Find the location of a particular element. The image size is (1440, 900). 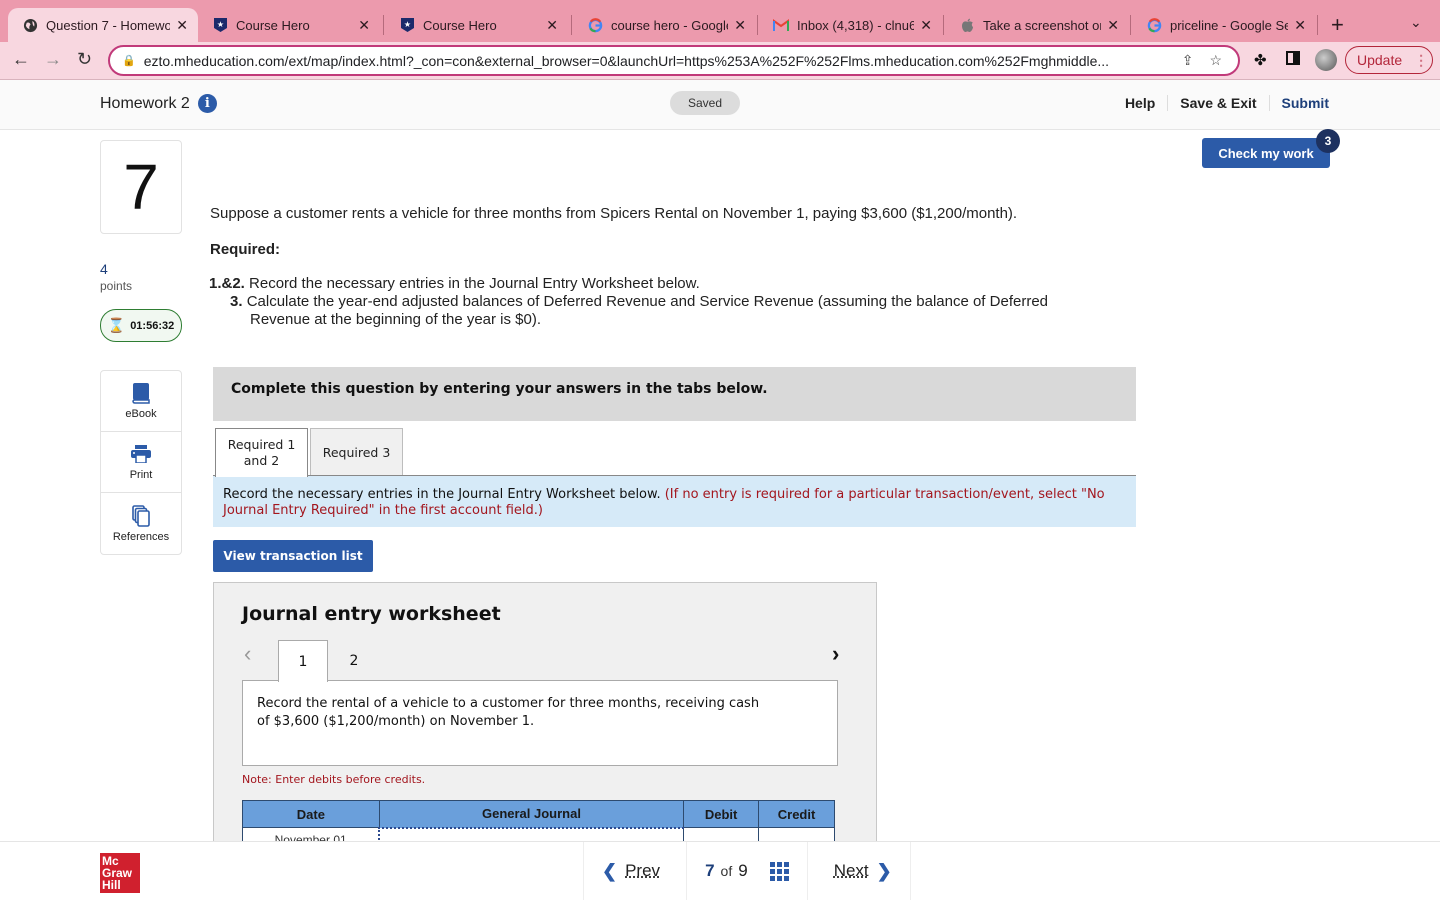

debit-input is located at coordinates (721, 834).